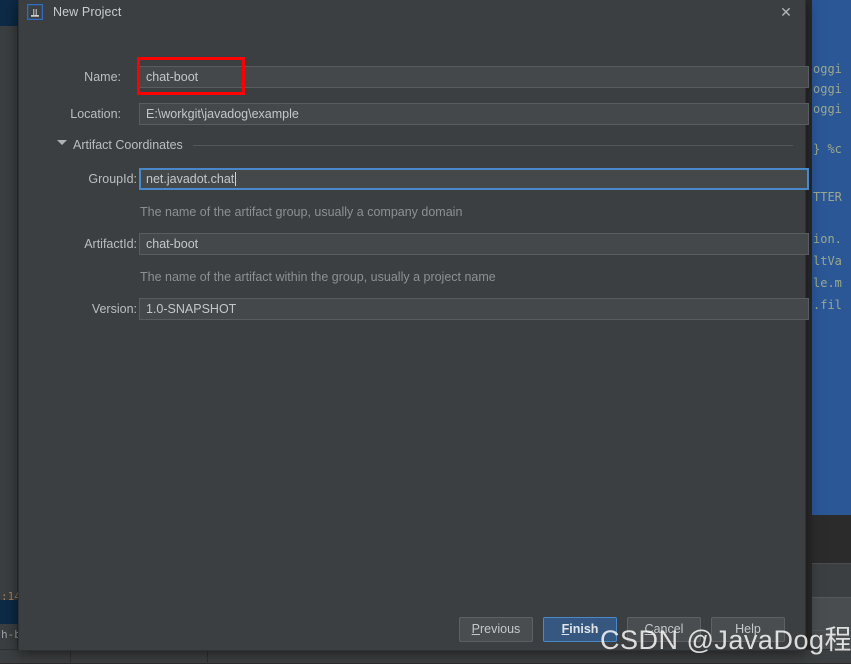  Describe the element at coordinates (412, 12) in the screenshot. I see `dialog-titlebar: IJ New Project ✕` at that location.